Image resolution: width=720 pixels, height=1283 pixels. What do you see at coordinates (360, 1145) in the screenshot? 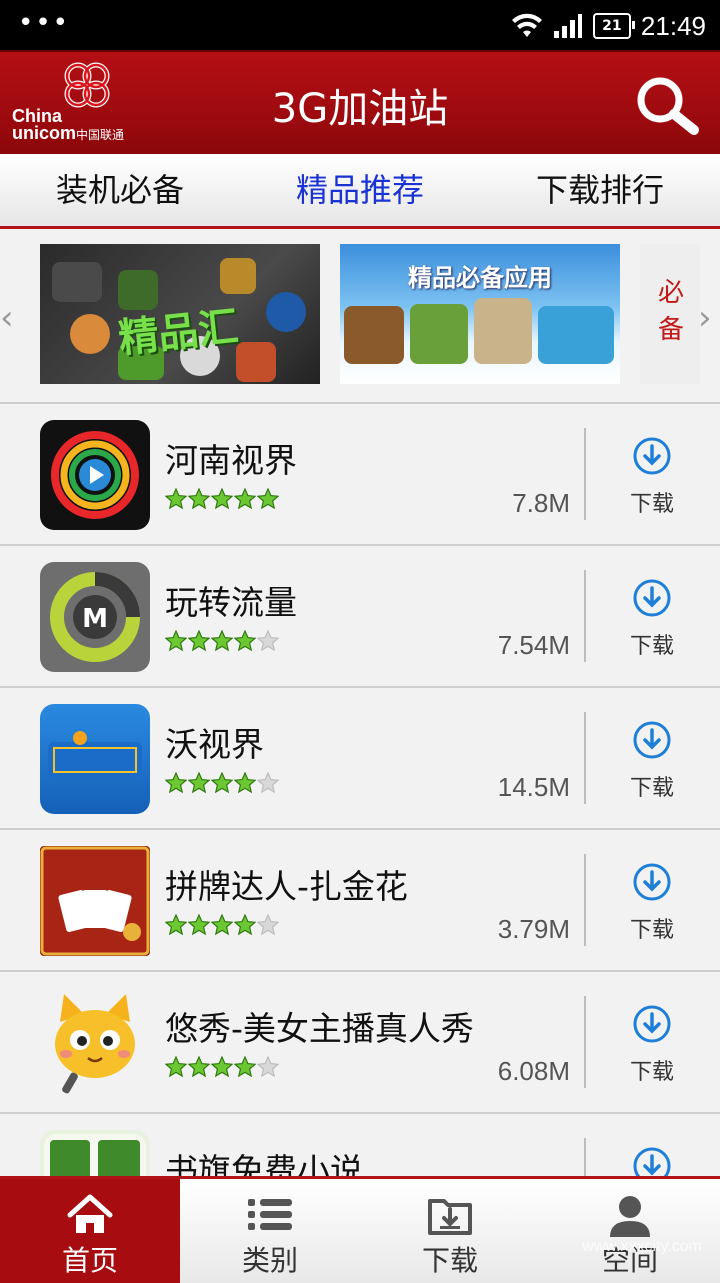
I see `list-item: 书旗免费小说` at bounding box center [360, 1145].